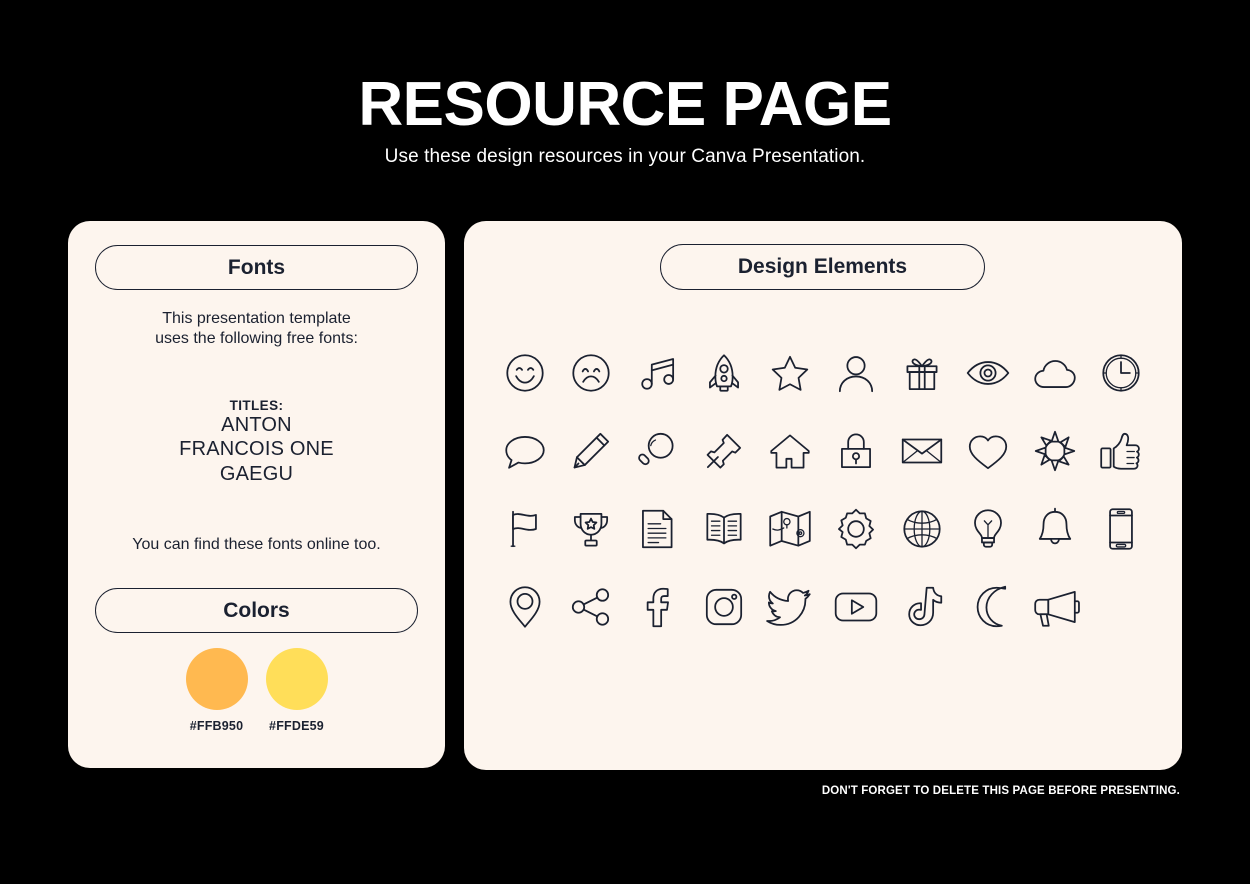 Image resolution: width=1250 pixels, height=884 pixels. I want to click on map-icon, so click(790, 529).